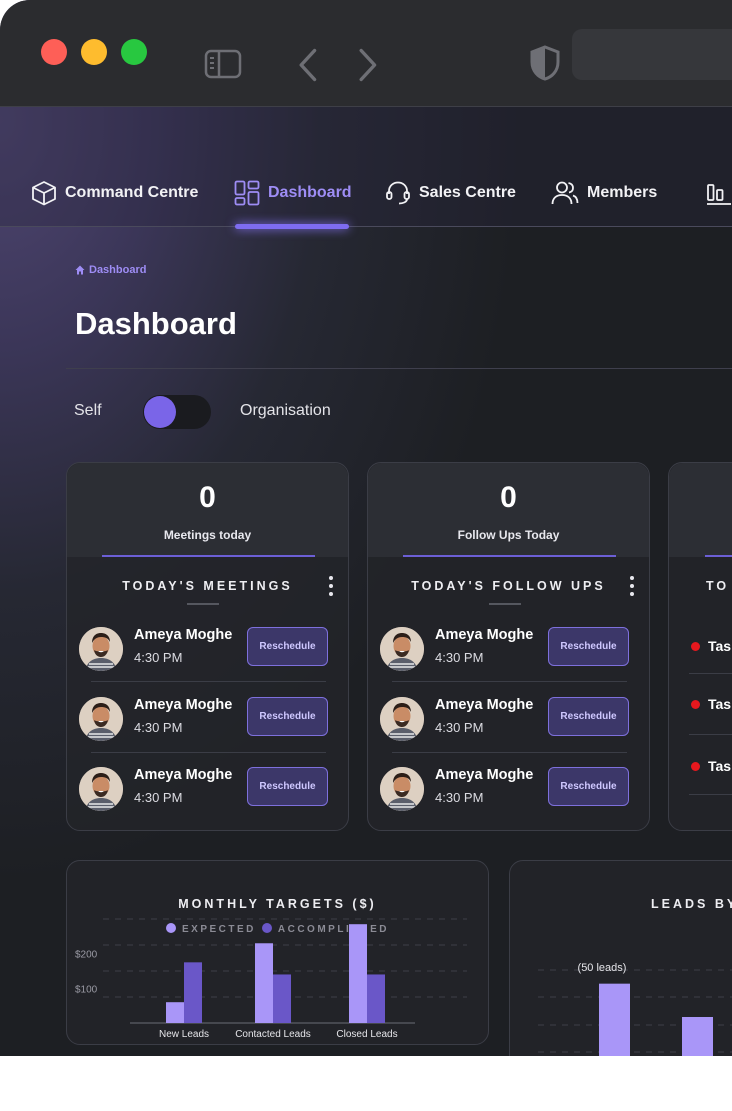 The image size is (732, 1111). What do you see at coordinates (223, 64) in the screenshot?
I see `sidebar-toggle-icon` at bounding box center [223, 64].